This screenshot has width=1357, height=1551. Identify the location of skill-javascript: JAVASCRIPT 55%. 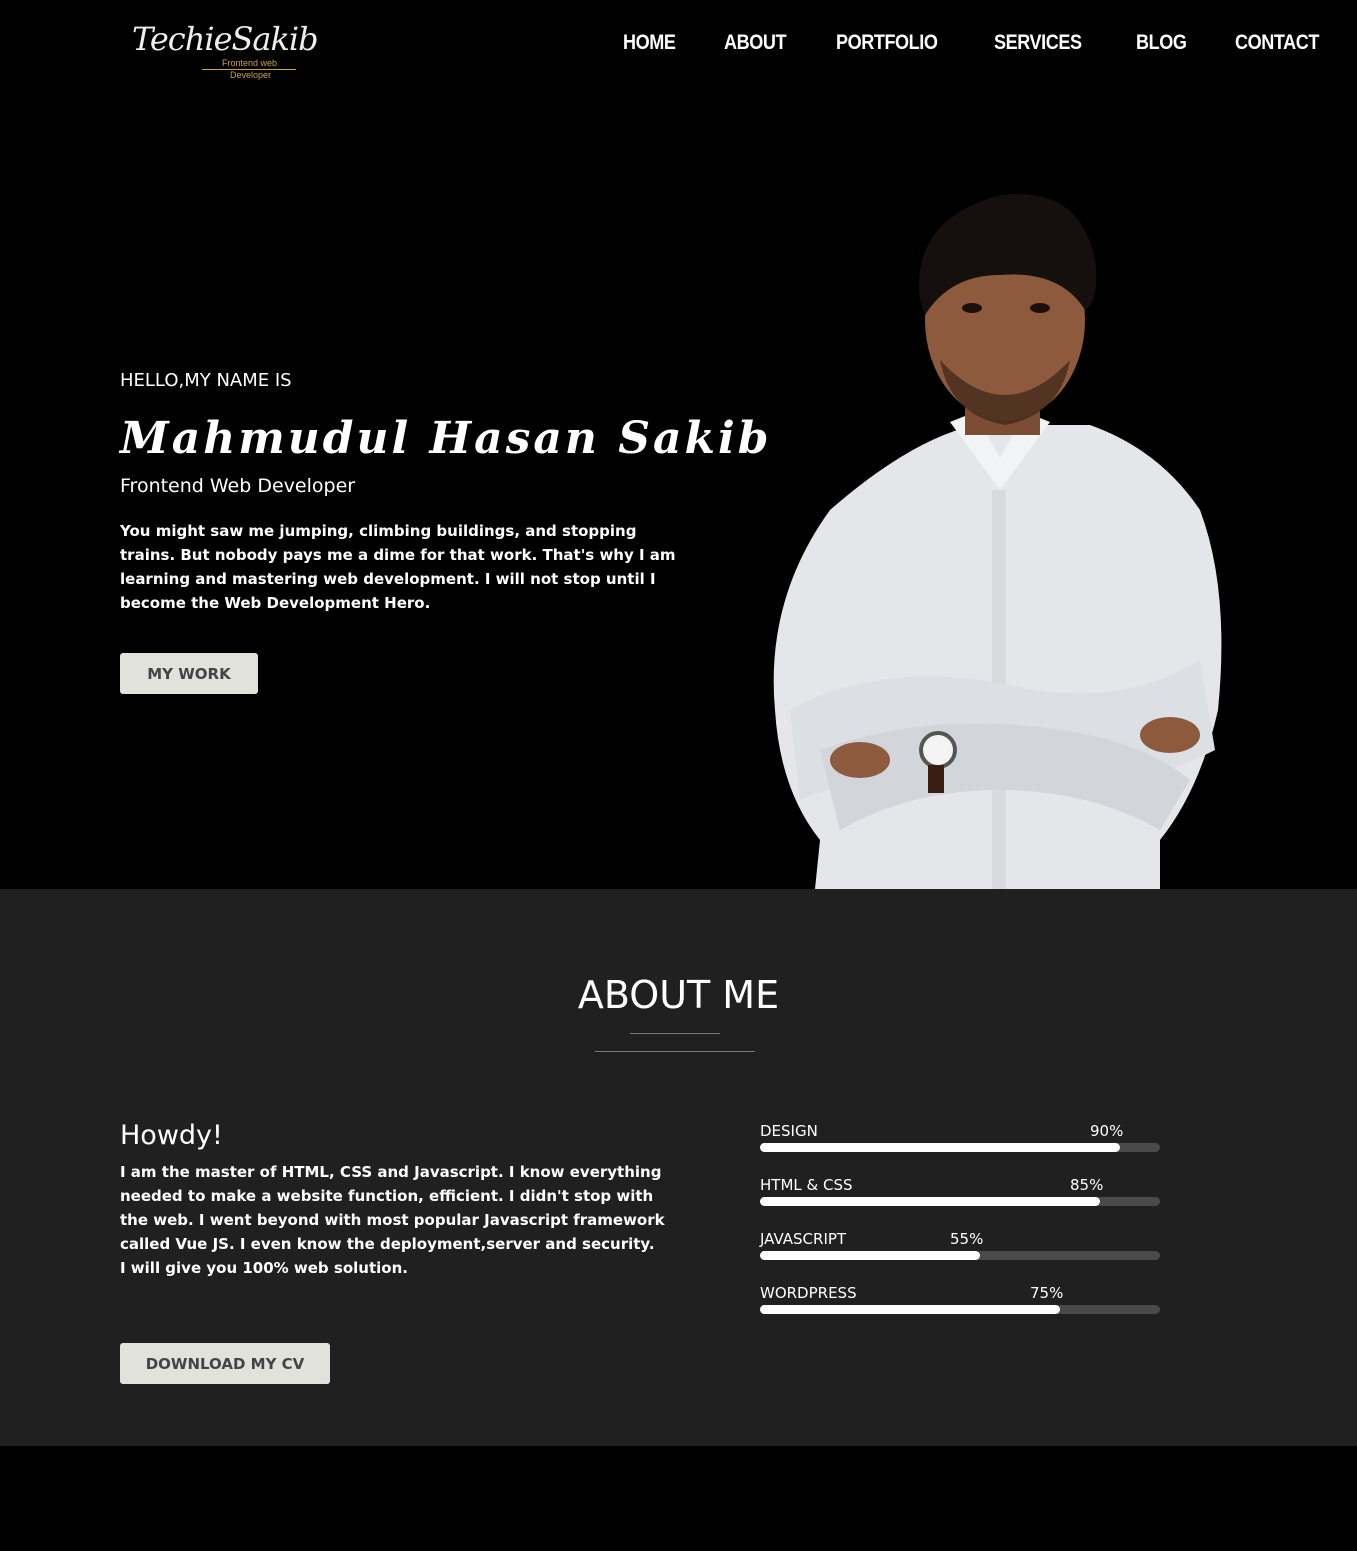
(960, 1254).